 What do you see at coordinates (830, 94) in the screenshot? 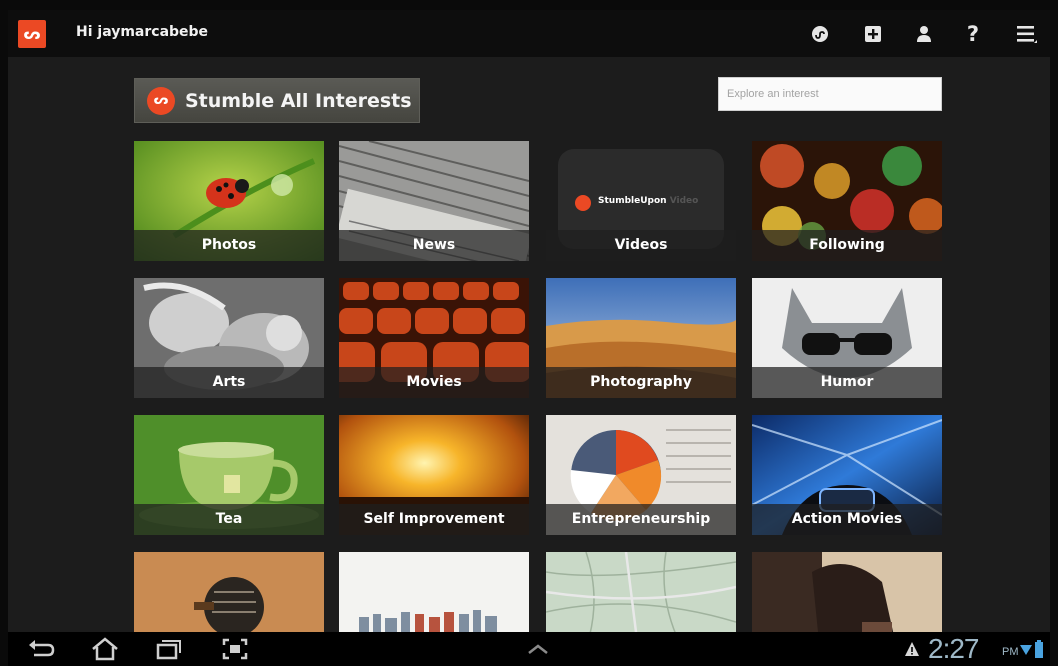
I see `explore-interest-input` at bounding box center [830, 94].